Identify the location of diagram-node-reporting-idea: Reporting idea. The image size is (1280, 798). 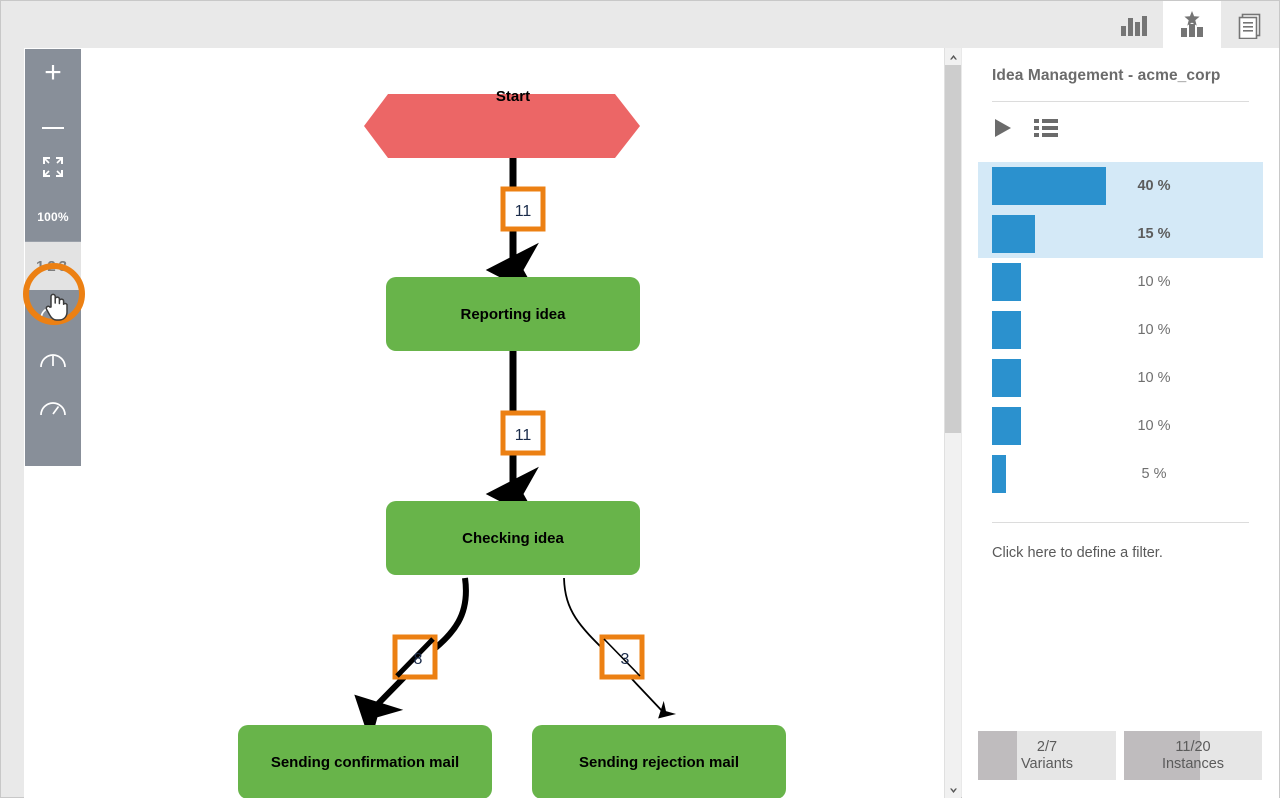
(513, 314).